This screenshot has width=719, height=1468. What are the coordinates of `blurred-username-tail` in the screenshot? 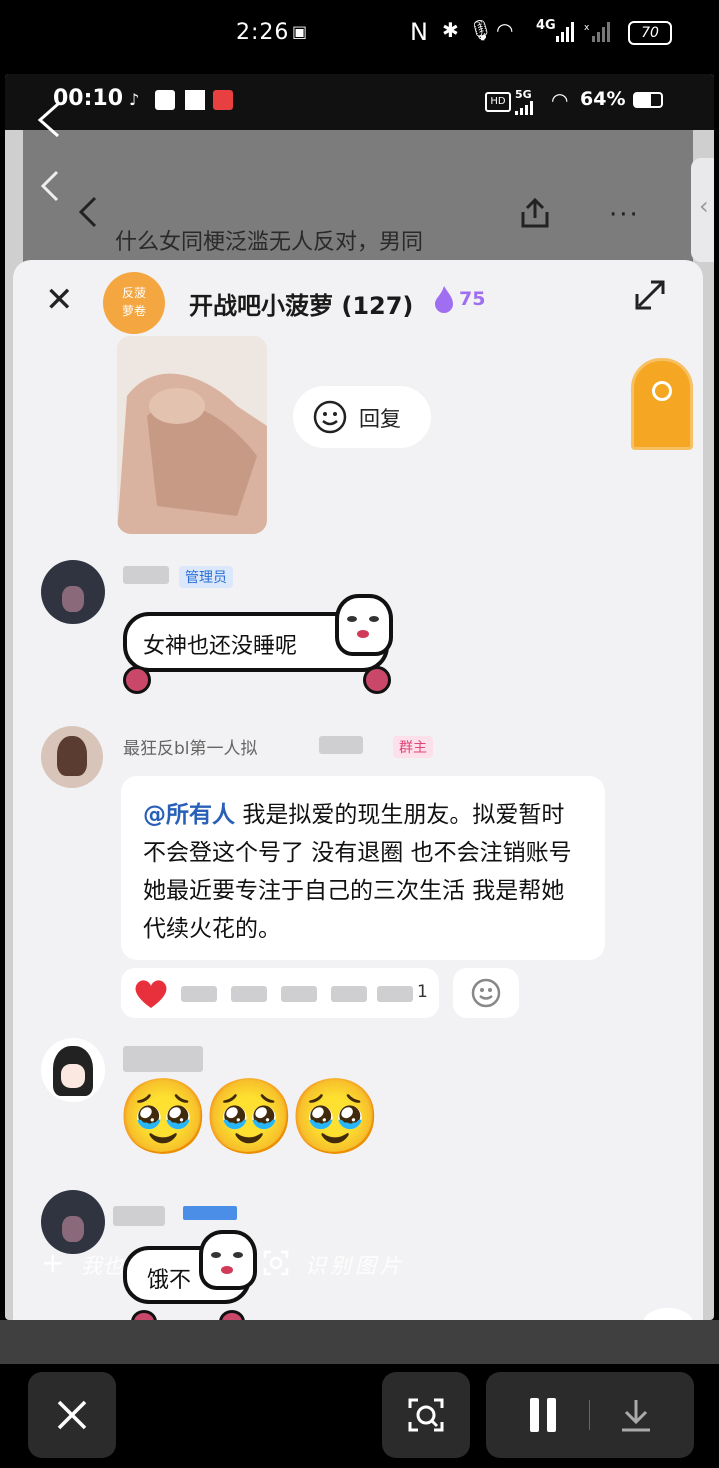 It's located at (341, 745).